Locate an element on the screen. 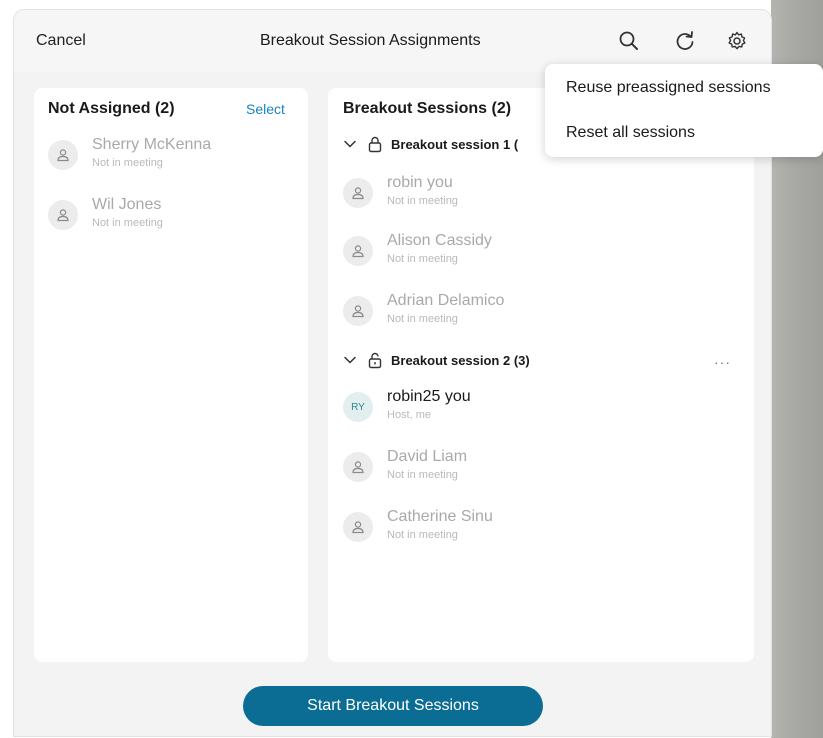 The height and width of the screenshot is (738, 823). start-breakout-sessions-button: Start Breakout Sessions is located at coordinates (393, 706).